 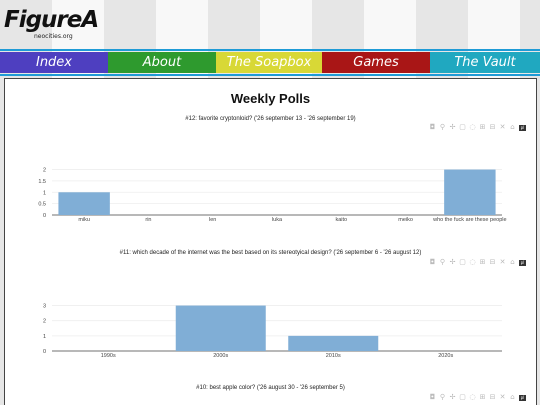 What do you see at coordinates (376, 62) in the screenshot?
I see `nav-item-games: Games` at bounding box center [376, 62].